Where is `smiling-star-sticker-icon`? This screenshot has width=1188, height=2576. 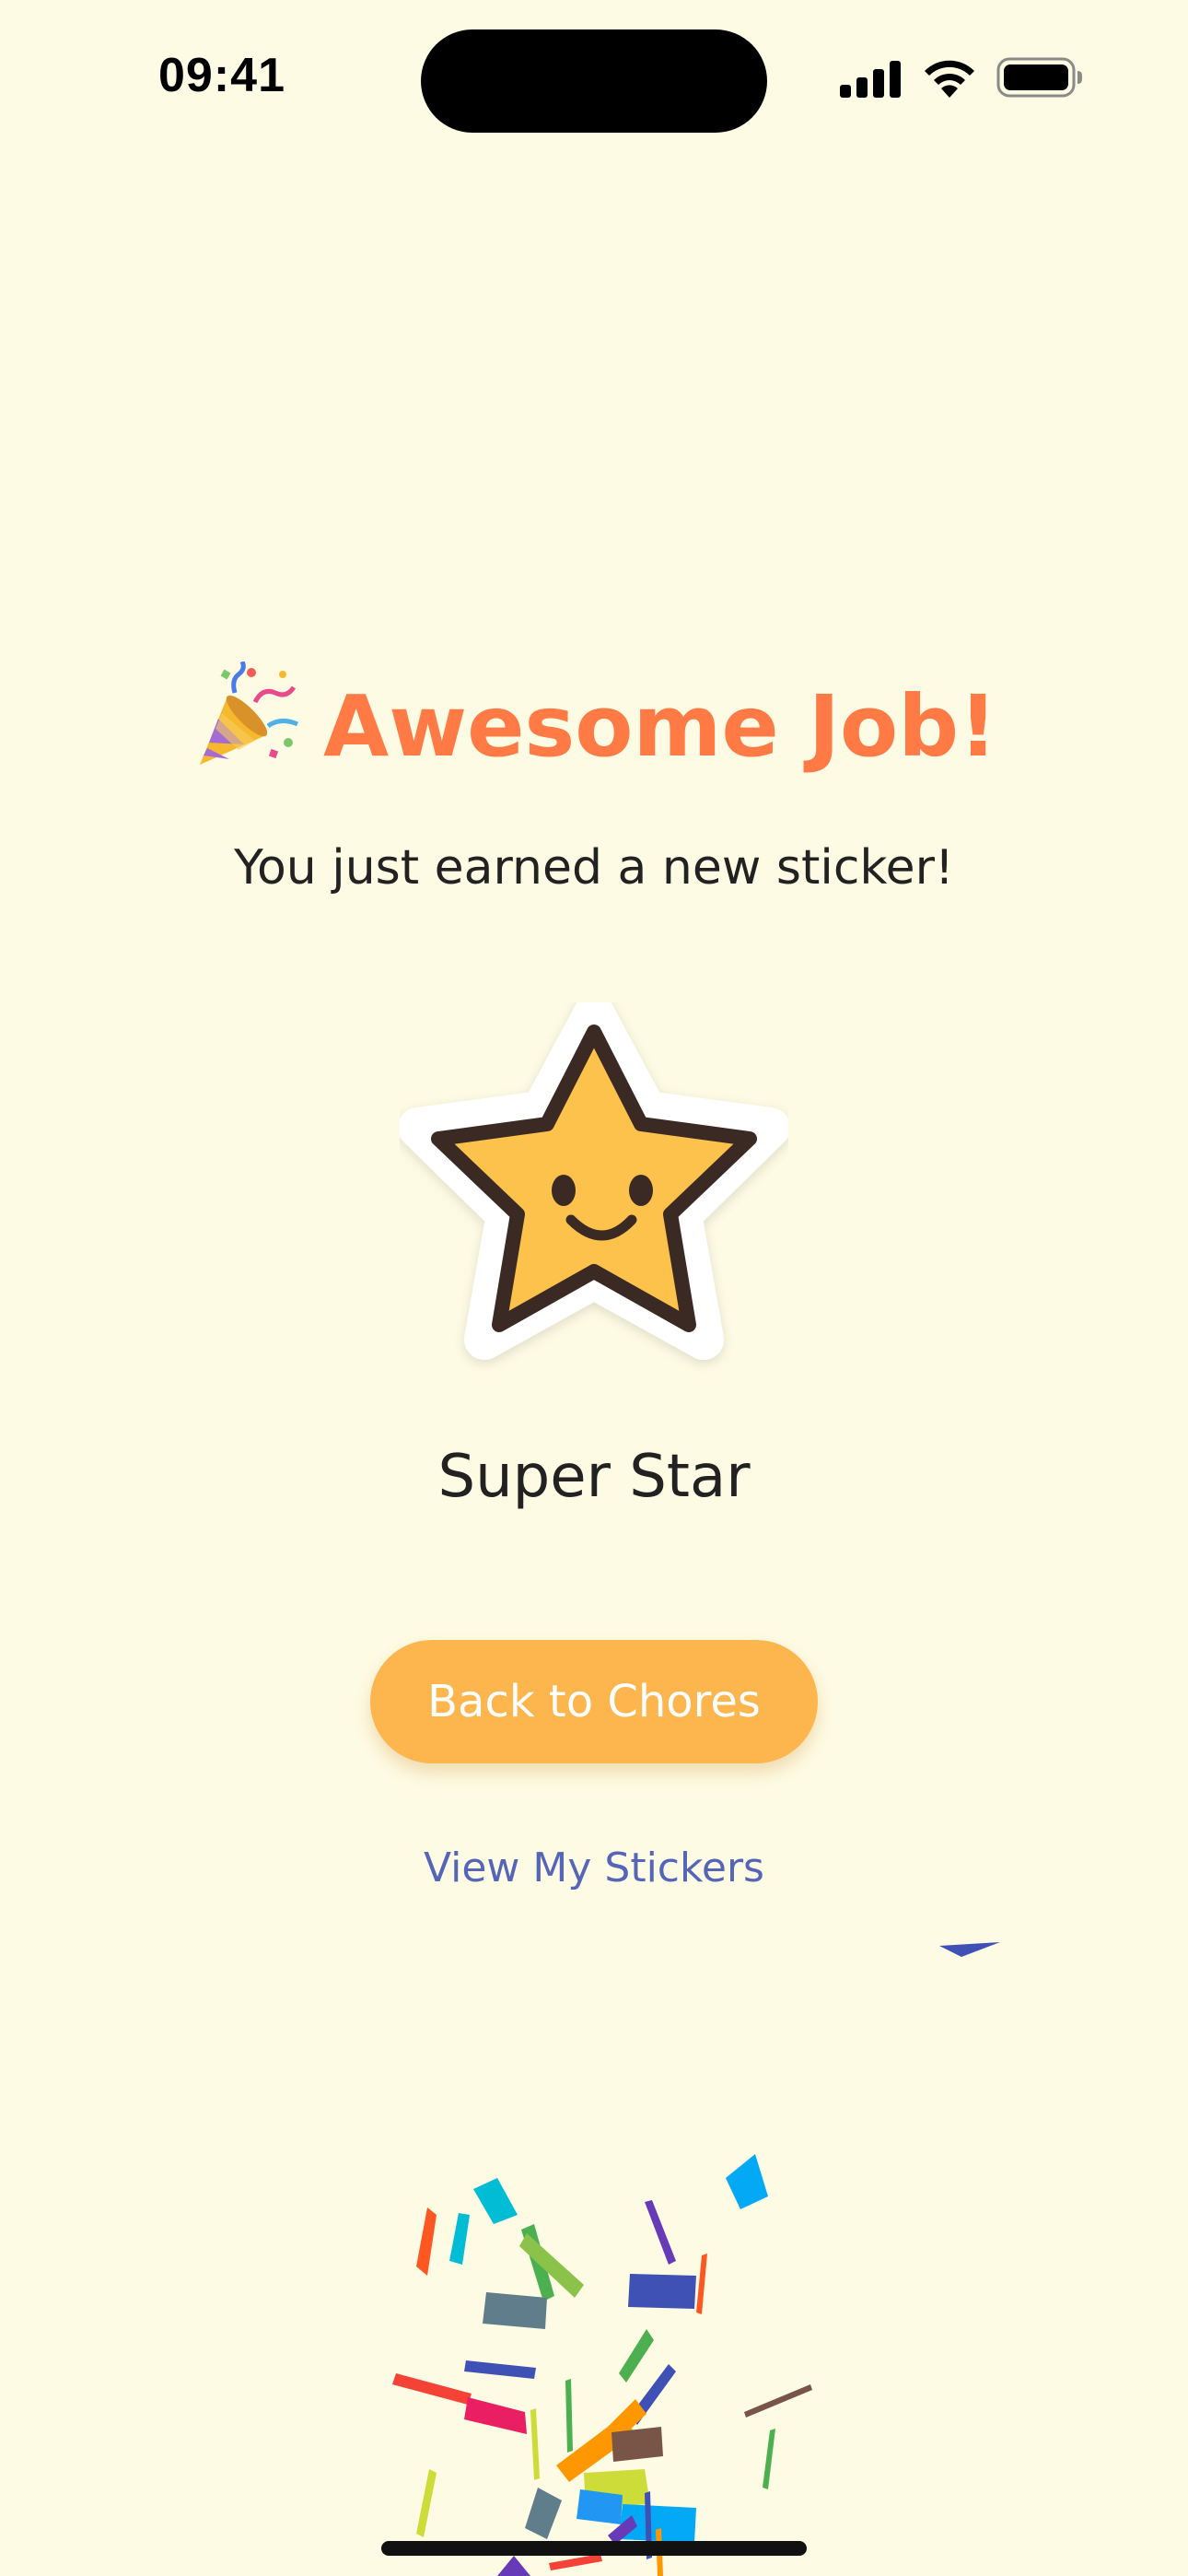
smiling-star-sticker-icon is located at coordinates (594, 1181).